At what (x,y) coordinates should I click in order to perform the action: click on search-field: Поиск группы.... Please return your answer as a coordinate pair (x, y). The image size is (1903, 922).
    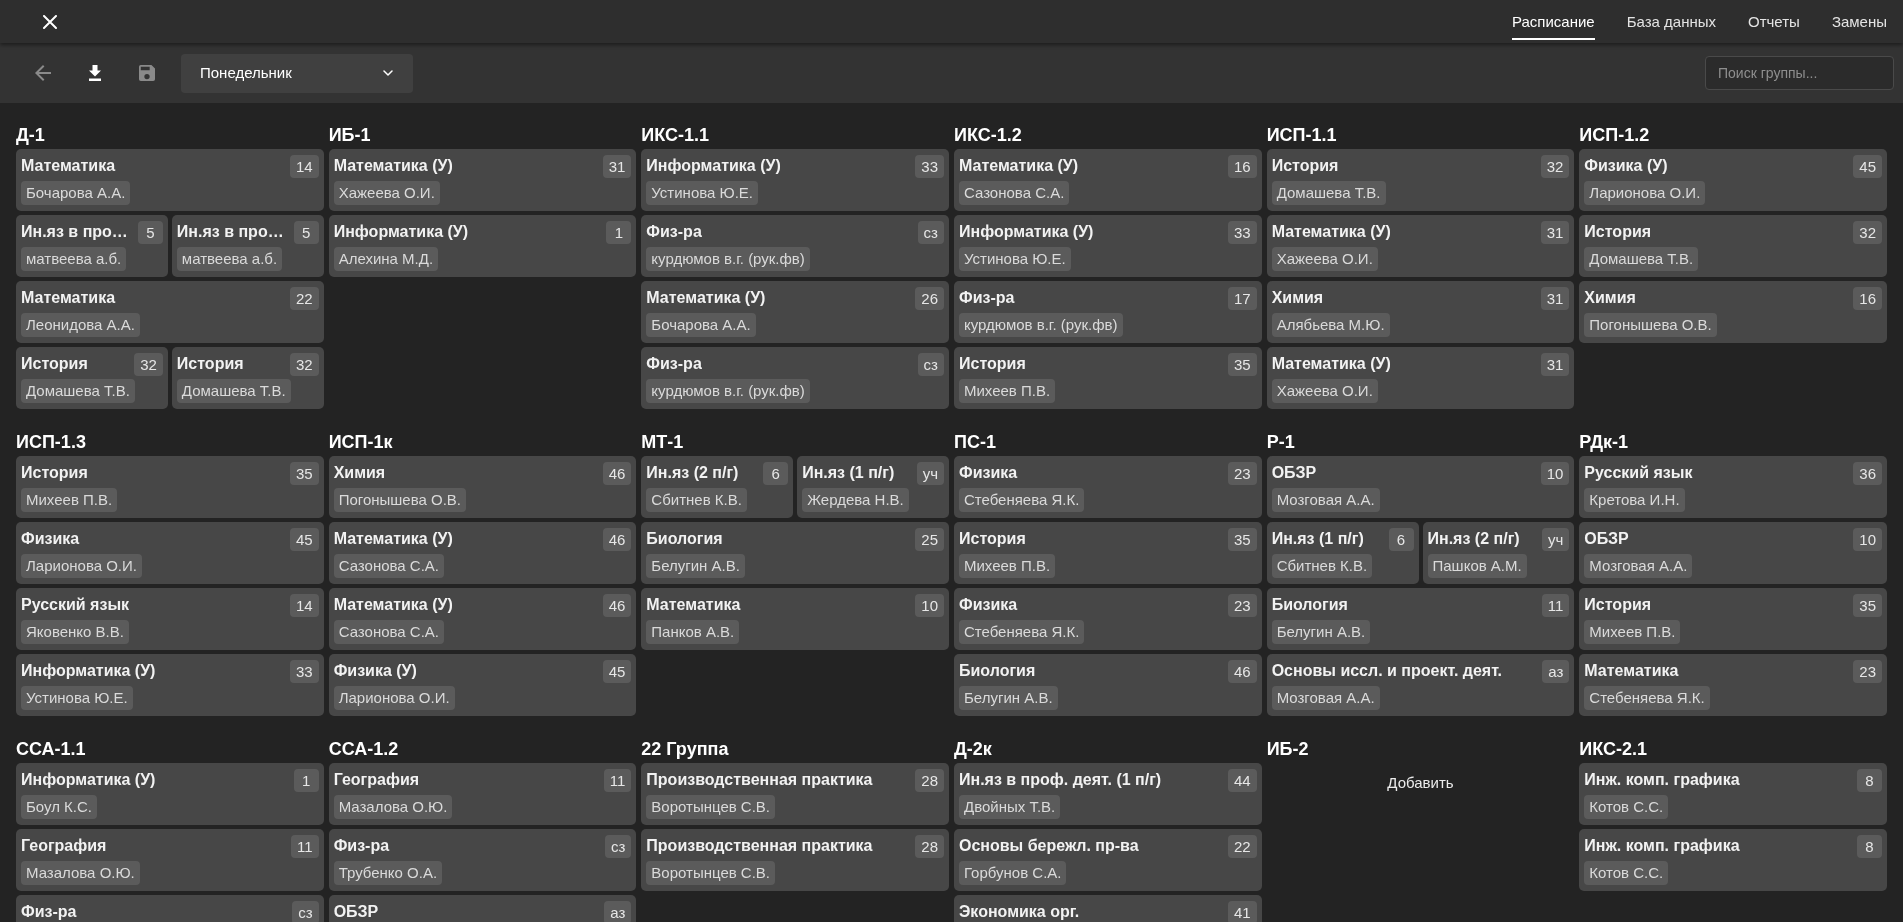
    Looking at the image, I should click on (1799, 73).